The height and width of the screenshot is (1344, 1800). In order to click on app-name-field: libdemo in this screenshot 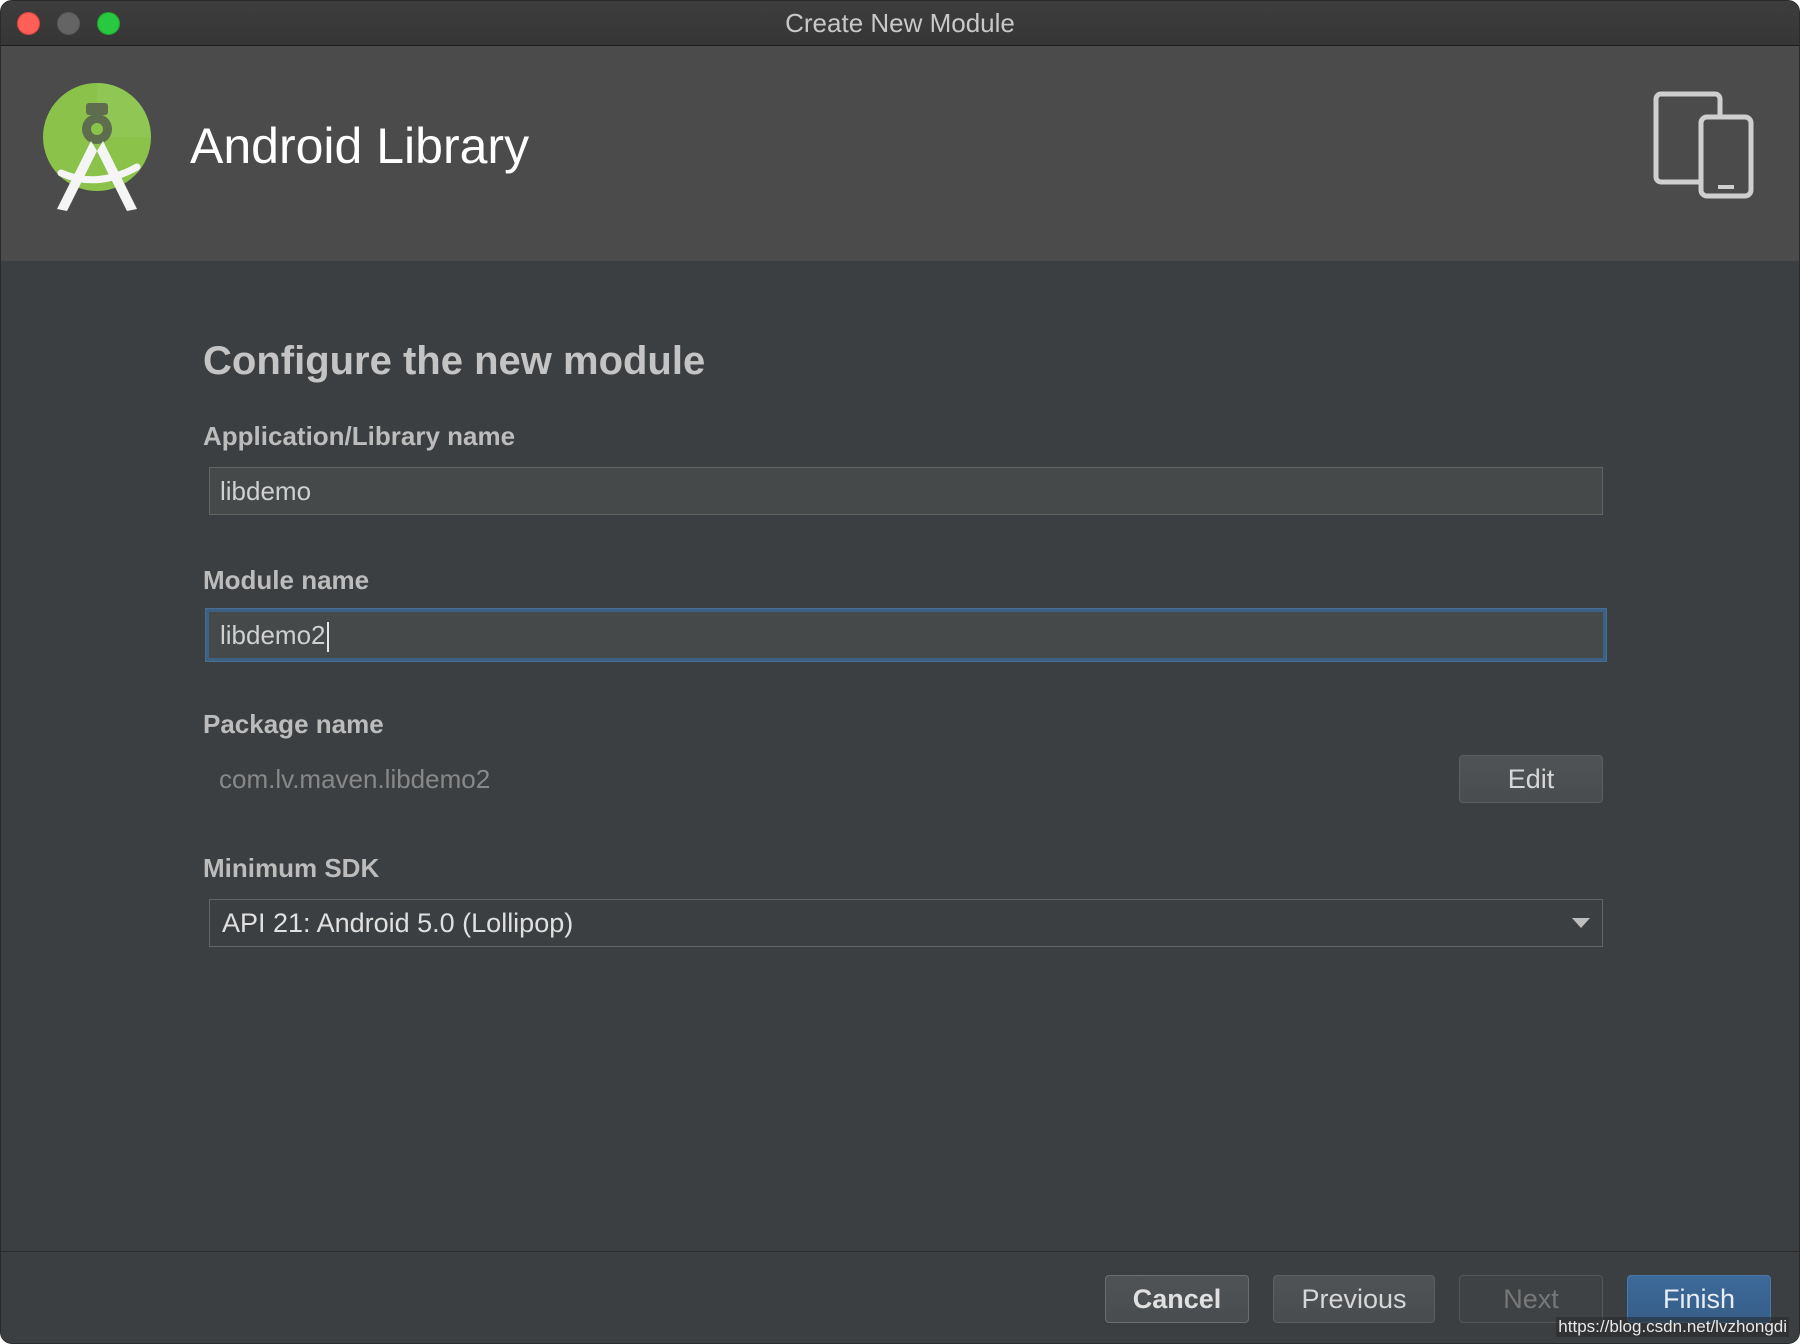, I will do `click(906, 491)`.